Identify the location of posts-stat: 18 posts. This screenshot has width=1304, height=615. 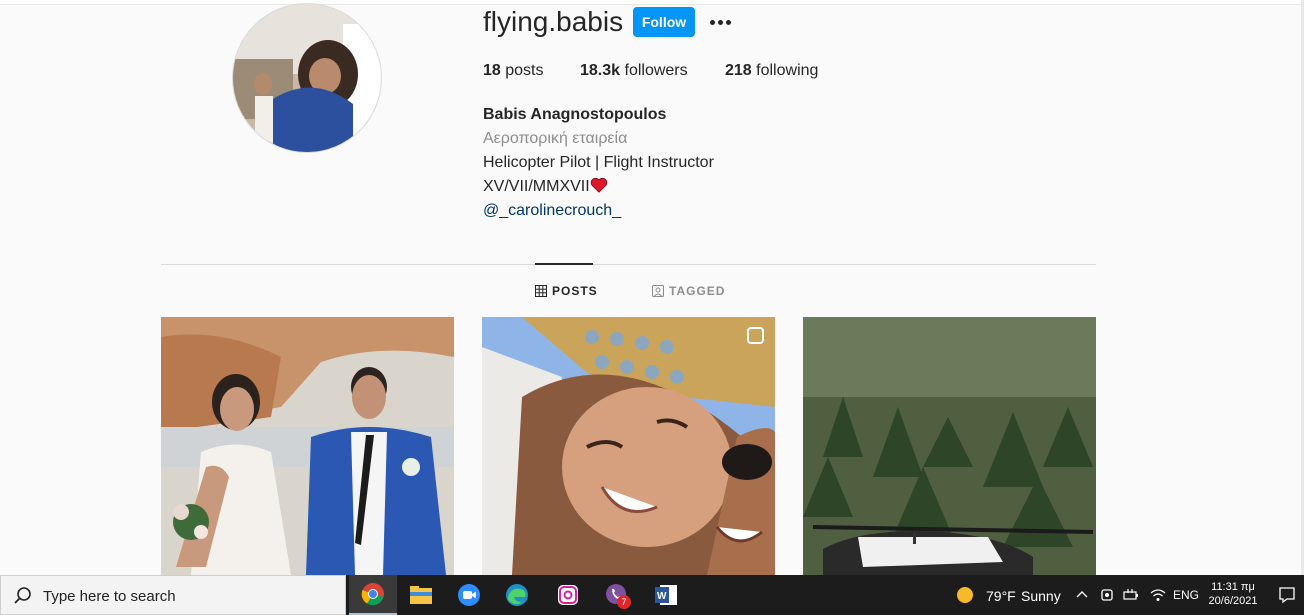
(513, 71).